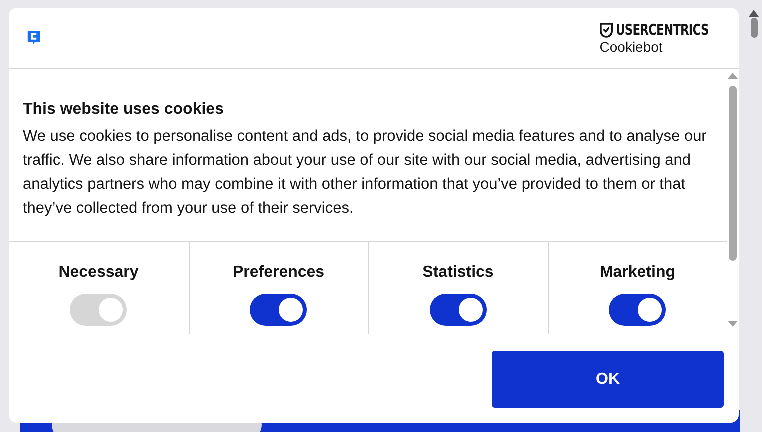 The height and width of the screenshot is (432, 762). I want to click on brand-product: Cookiebot, so click(632, 47).